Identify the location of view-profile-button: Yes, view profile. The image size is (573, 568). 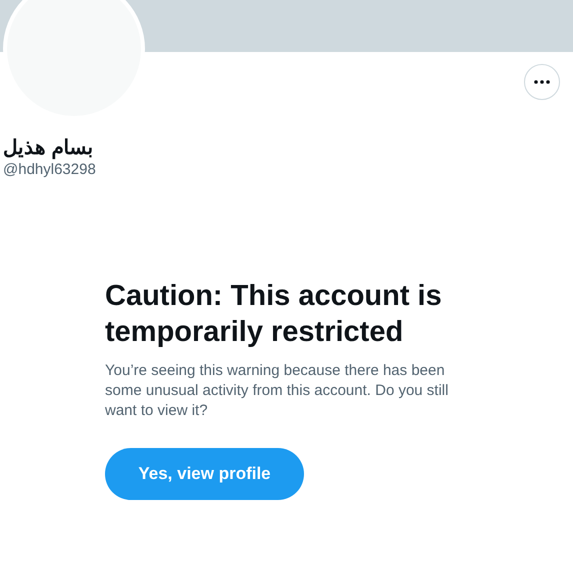
(204, 474).